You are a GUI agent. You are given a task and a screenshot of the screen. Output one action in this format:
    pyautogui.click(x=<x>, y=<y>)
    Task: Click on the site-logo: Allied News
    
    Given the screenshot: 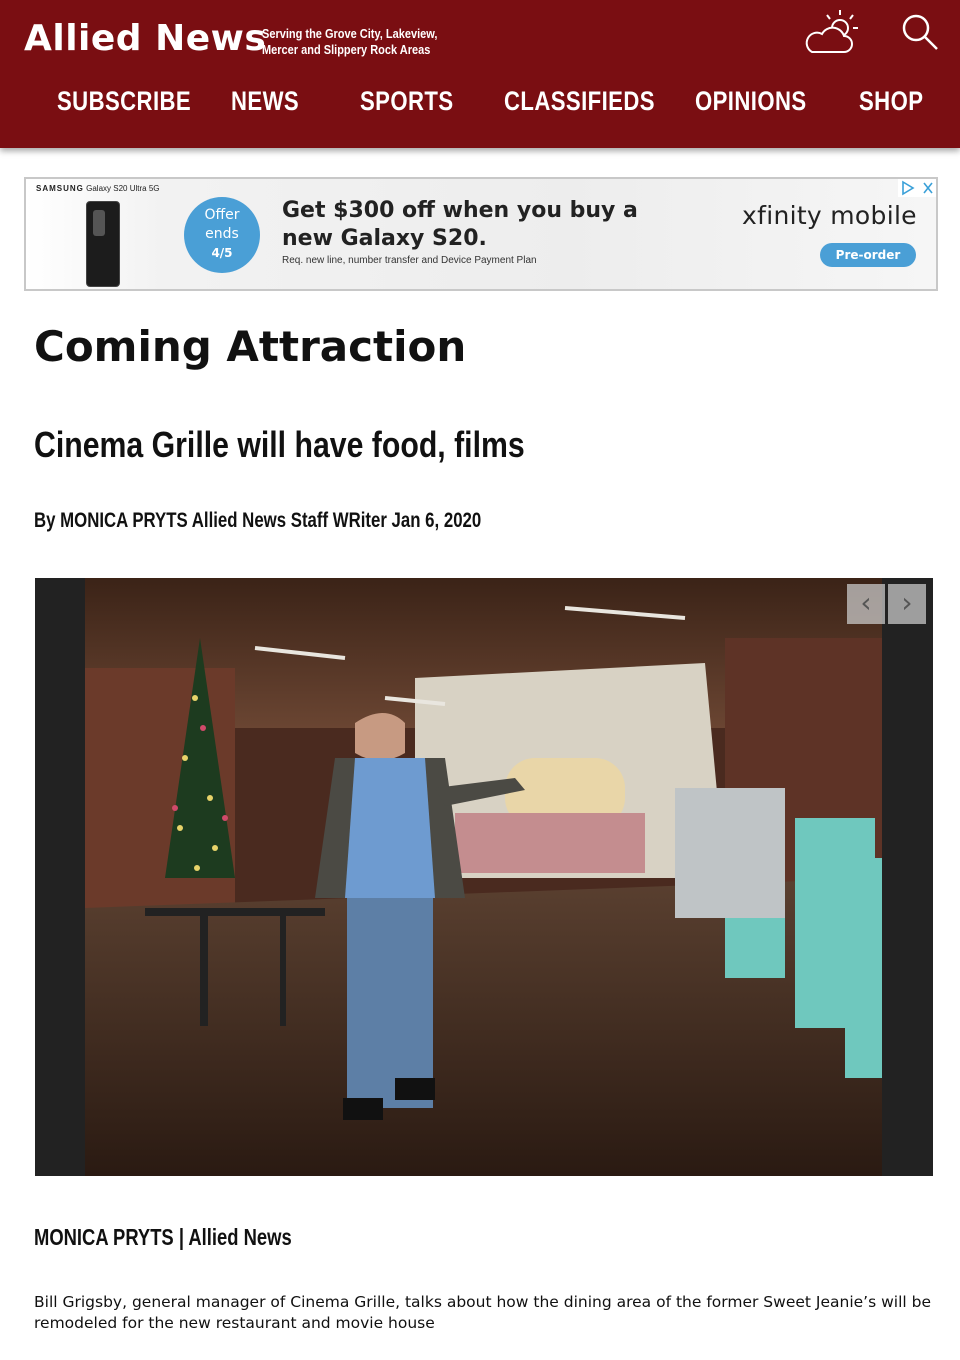 What is the action you would take?
    pyautogui.click(x=145, y=38)
    